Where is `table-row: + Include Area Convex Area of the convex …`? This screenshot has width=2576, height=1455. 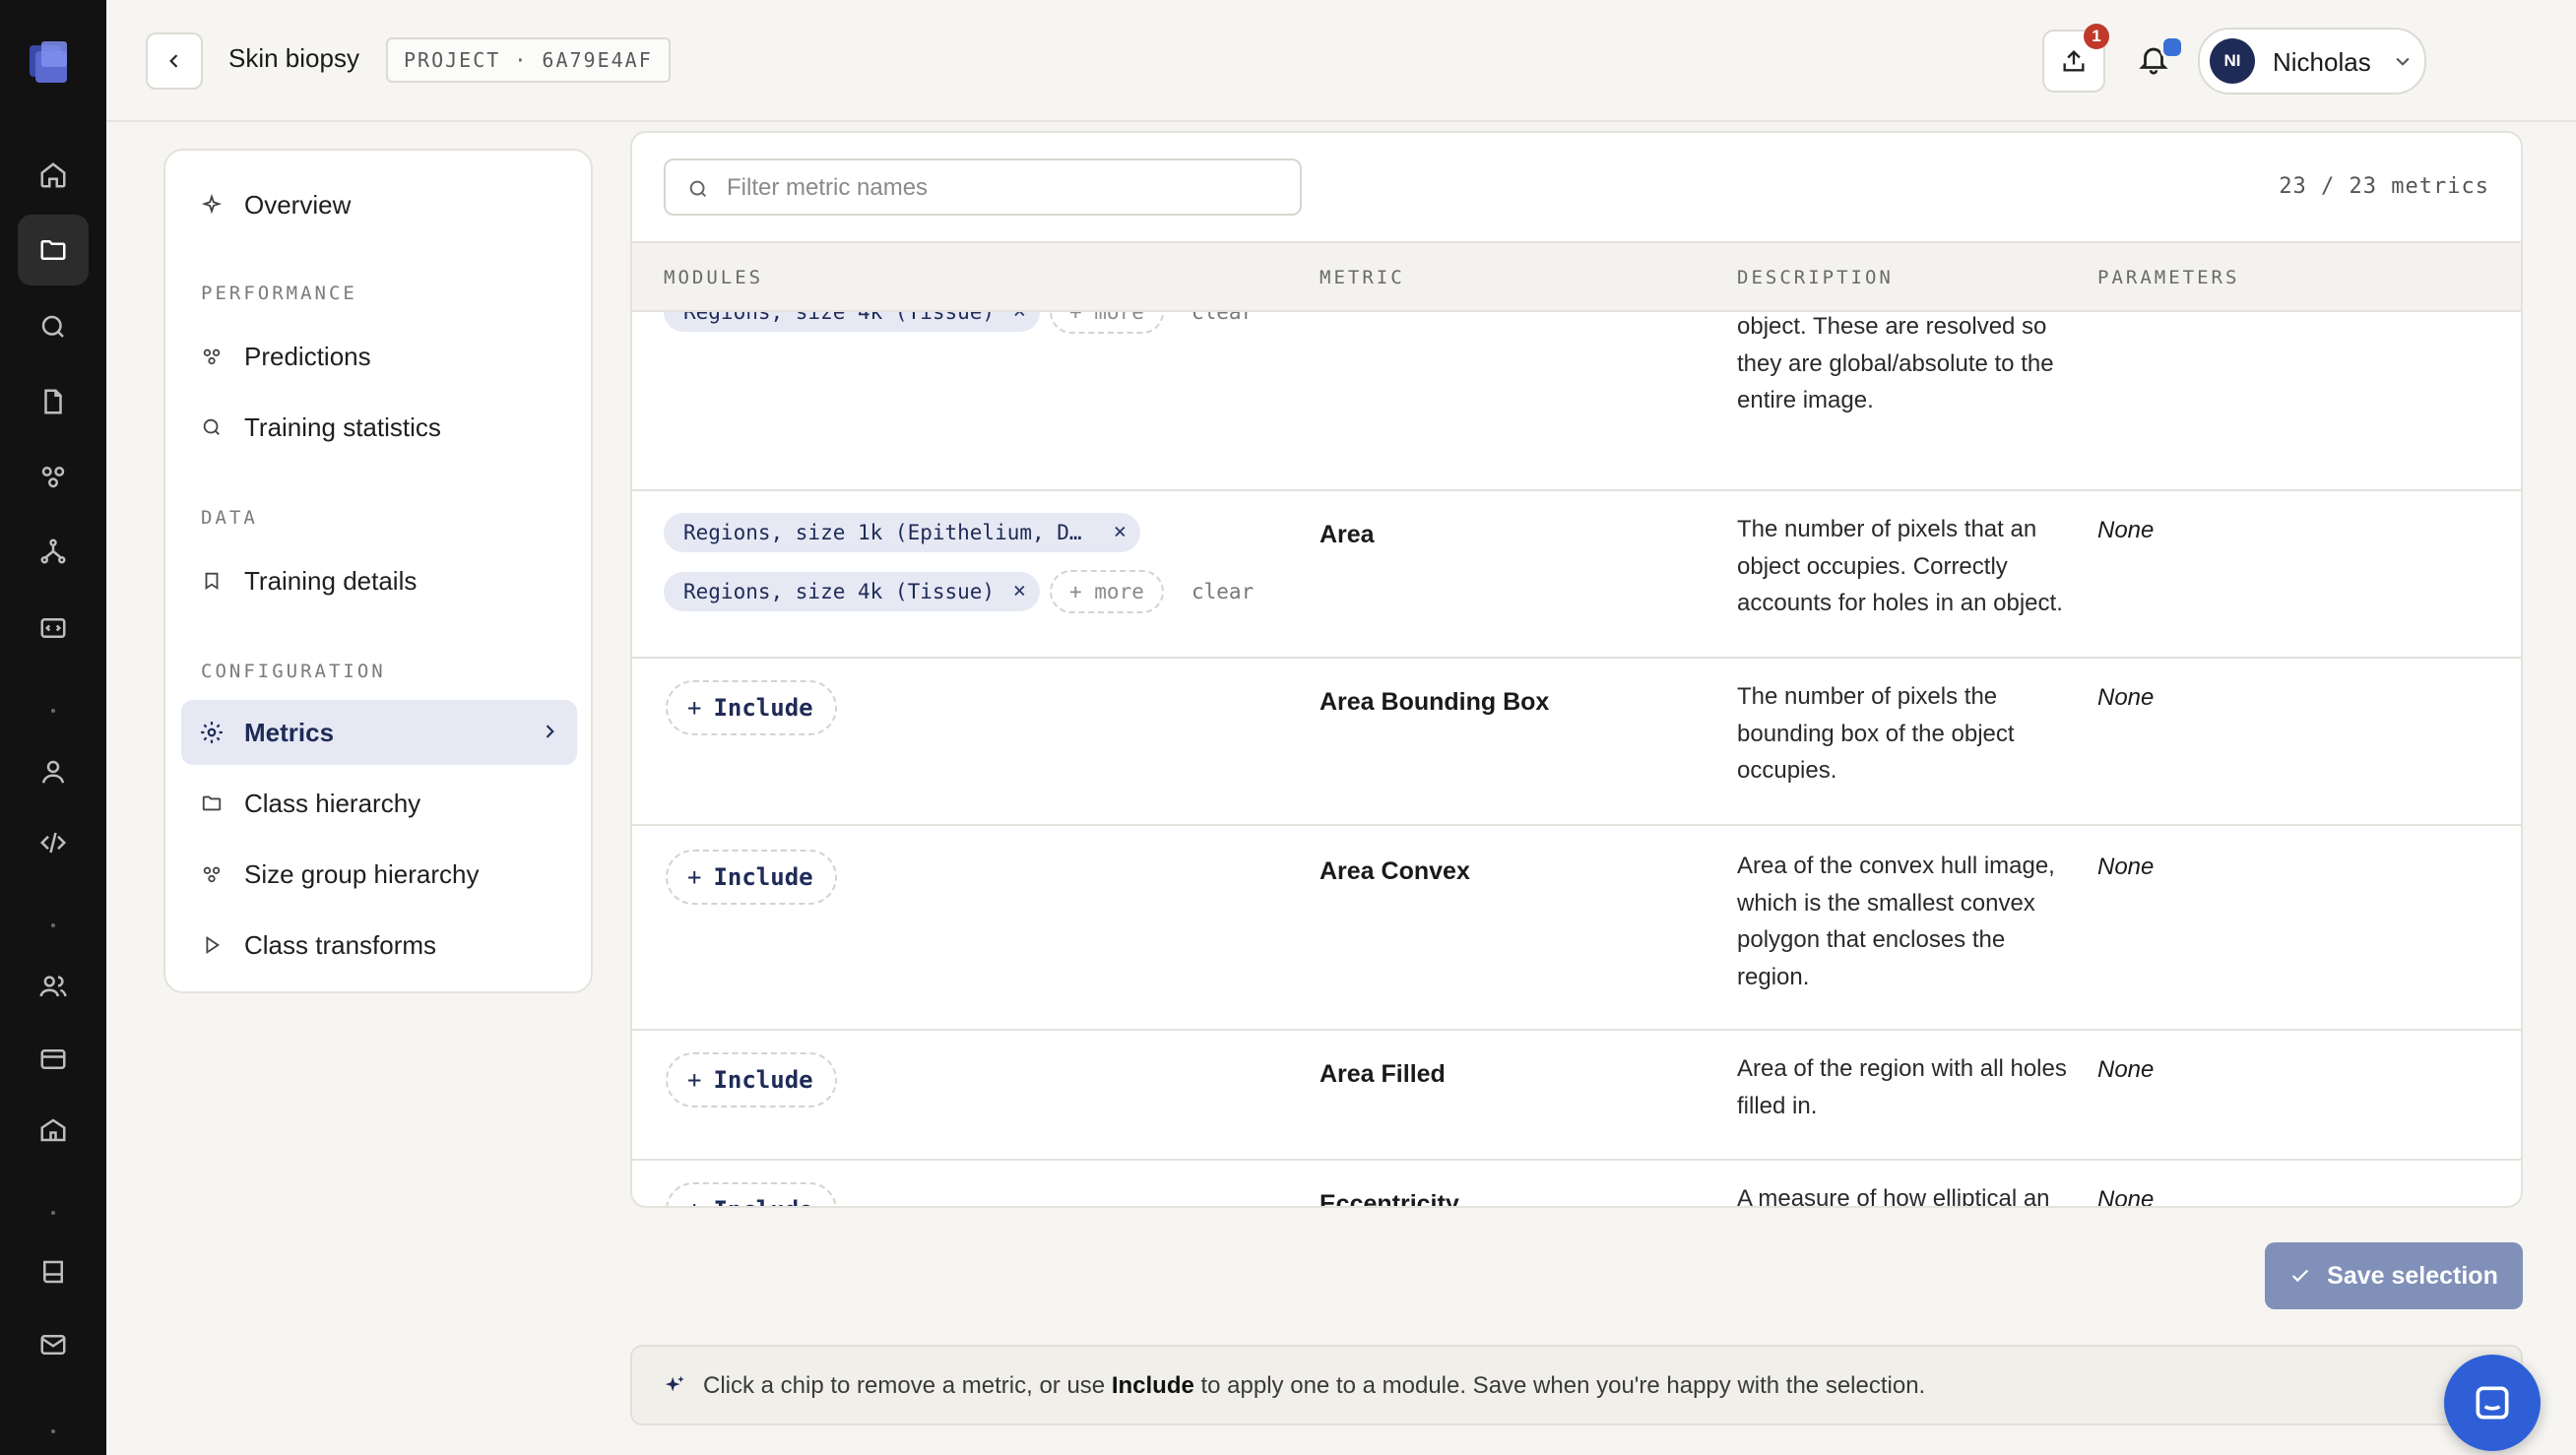
table-row: + Include Area Convex Area of the convex … is located at coordinates (1576, 927).